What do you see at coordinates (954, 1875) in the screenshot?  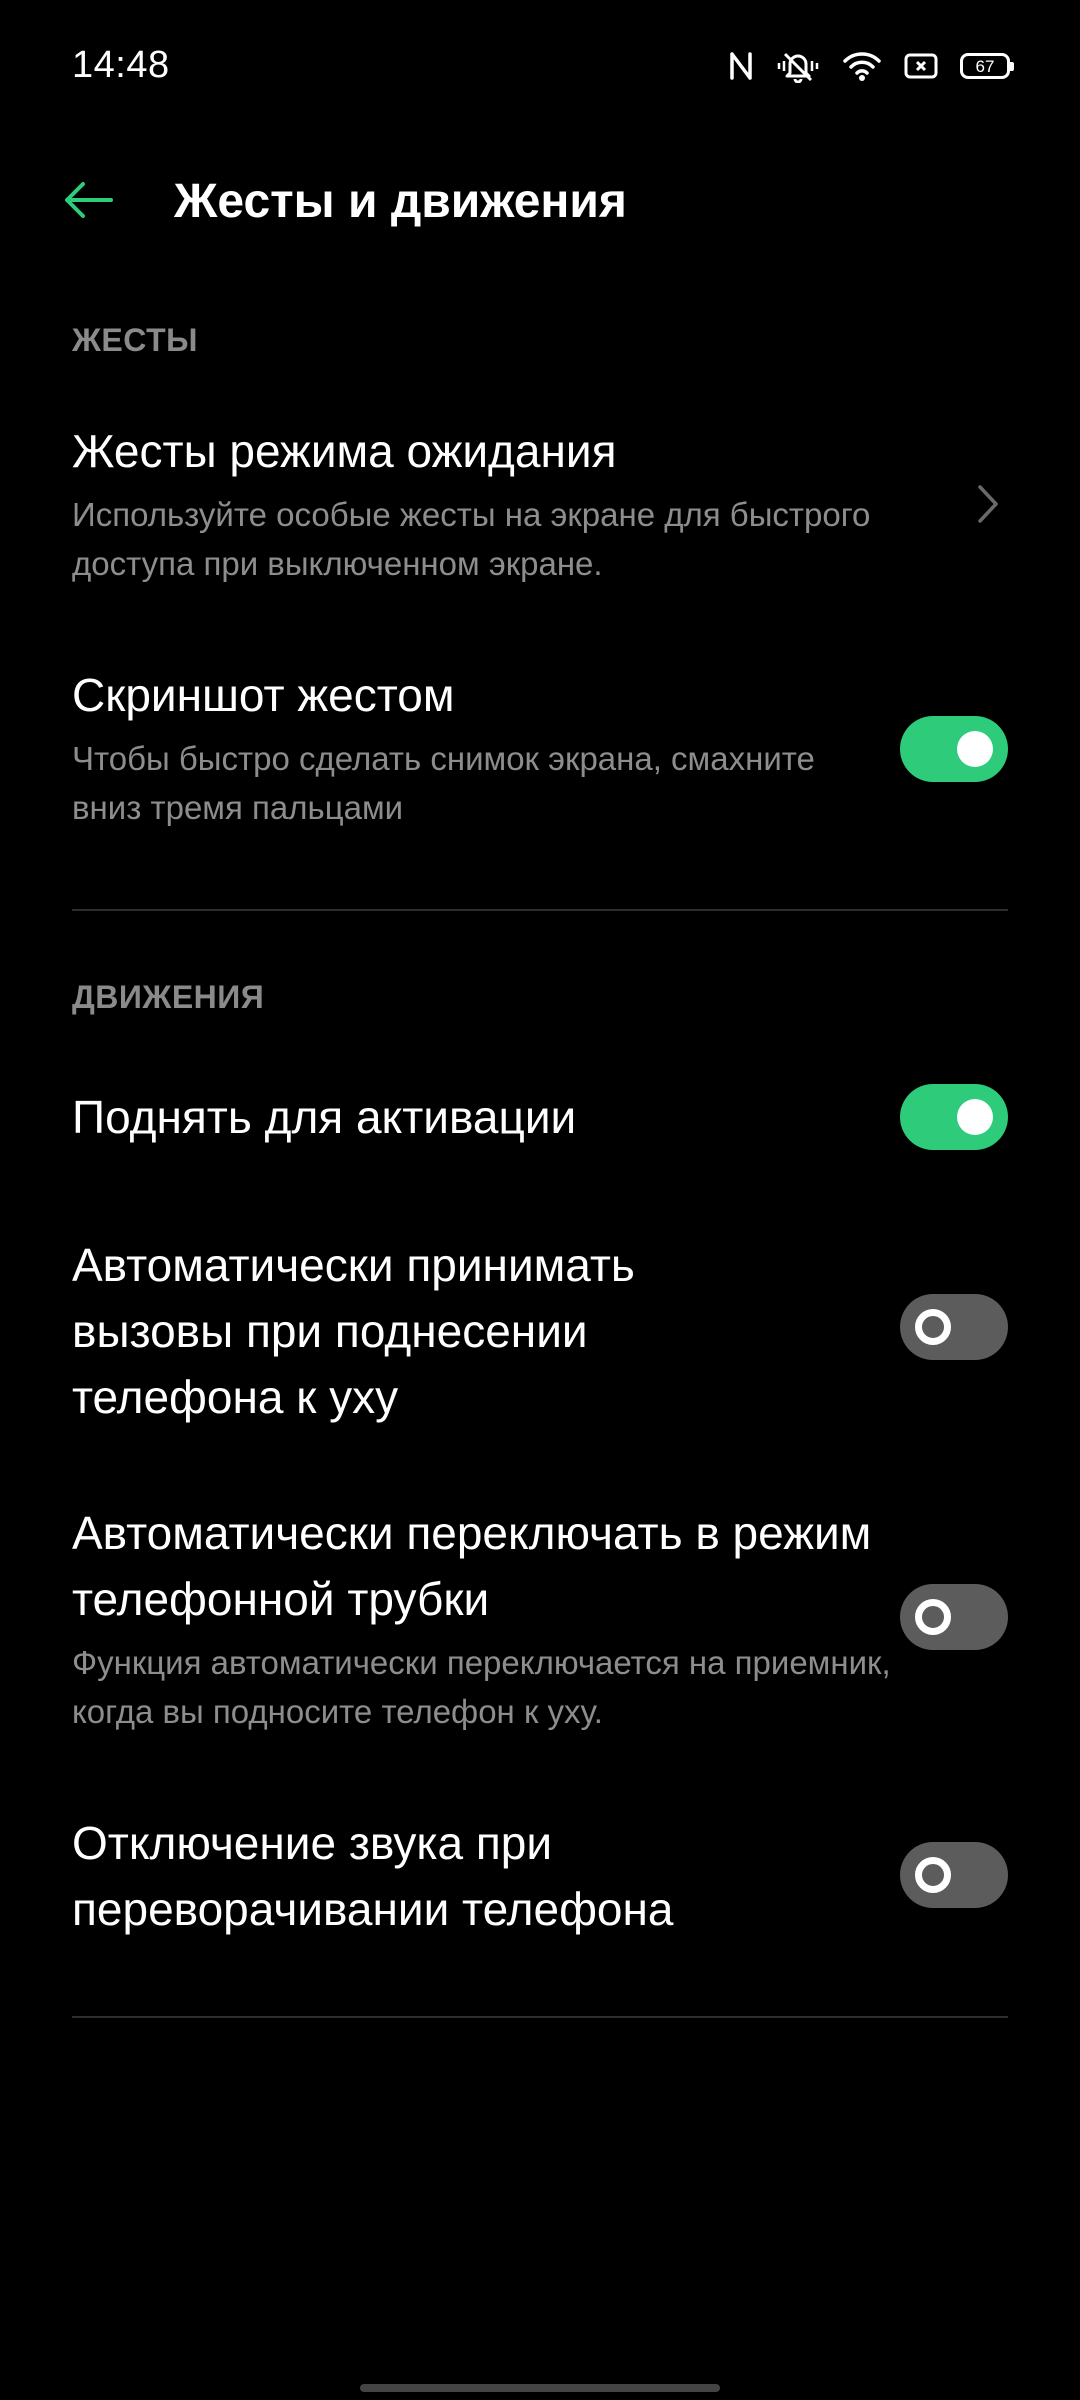 I see `flip-to-mute-toggle` at bounding box center [954, 1875].